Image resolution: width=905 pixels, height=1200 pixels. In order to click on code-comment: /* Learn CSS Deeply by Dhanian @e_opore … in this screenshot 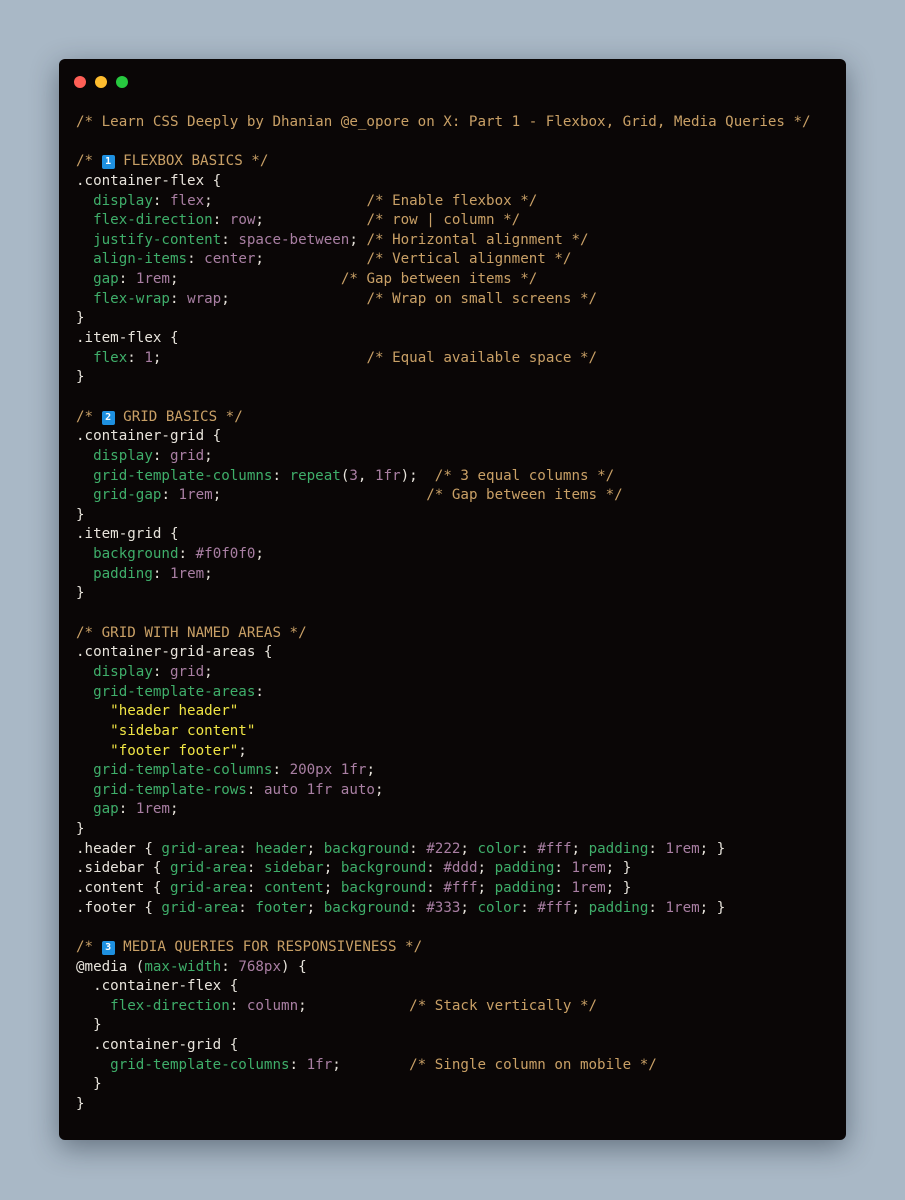, I will do `click(443, 122)`.